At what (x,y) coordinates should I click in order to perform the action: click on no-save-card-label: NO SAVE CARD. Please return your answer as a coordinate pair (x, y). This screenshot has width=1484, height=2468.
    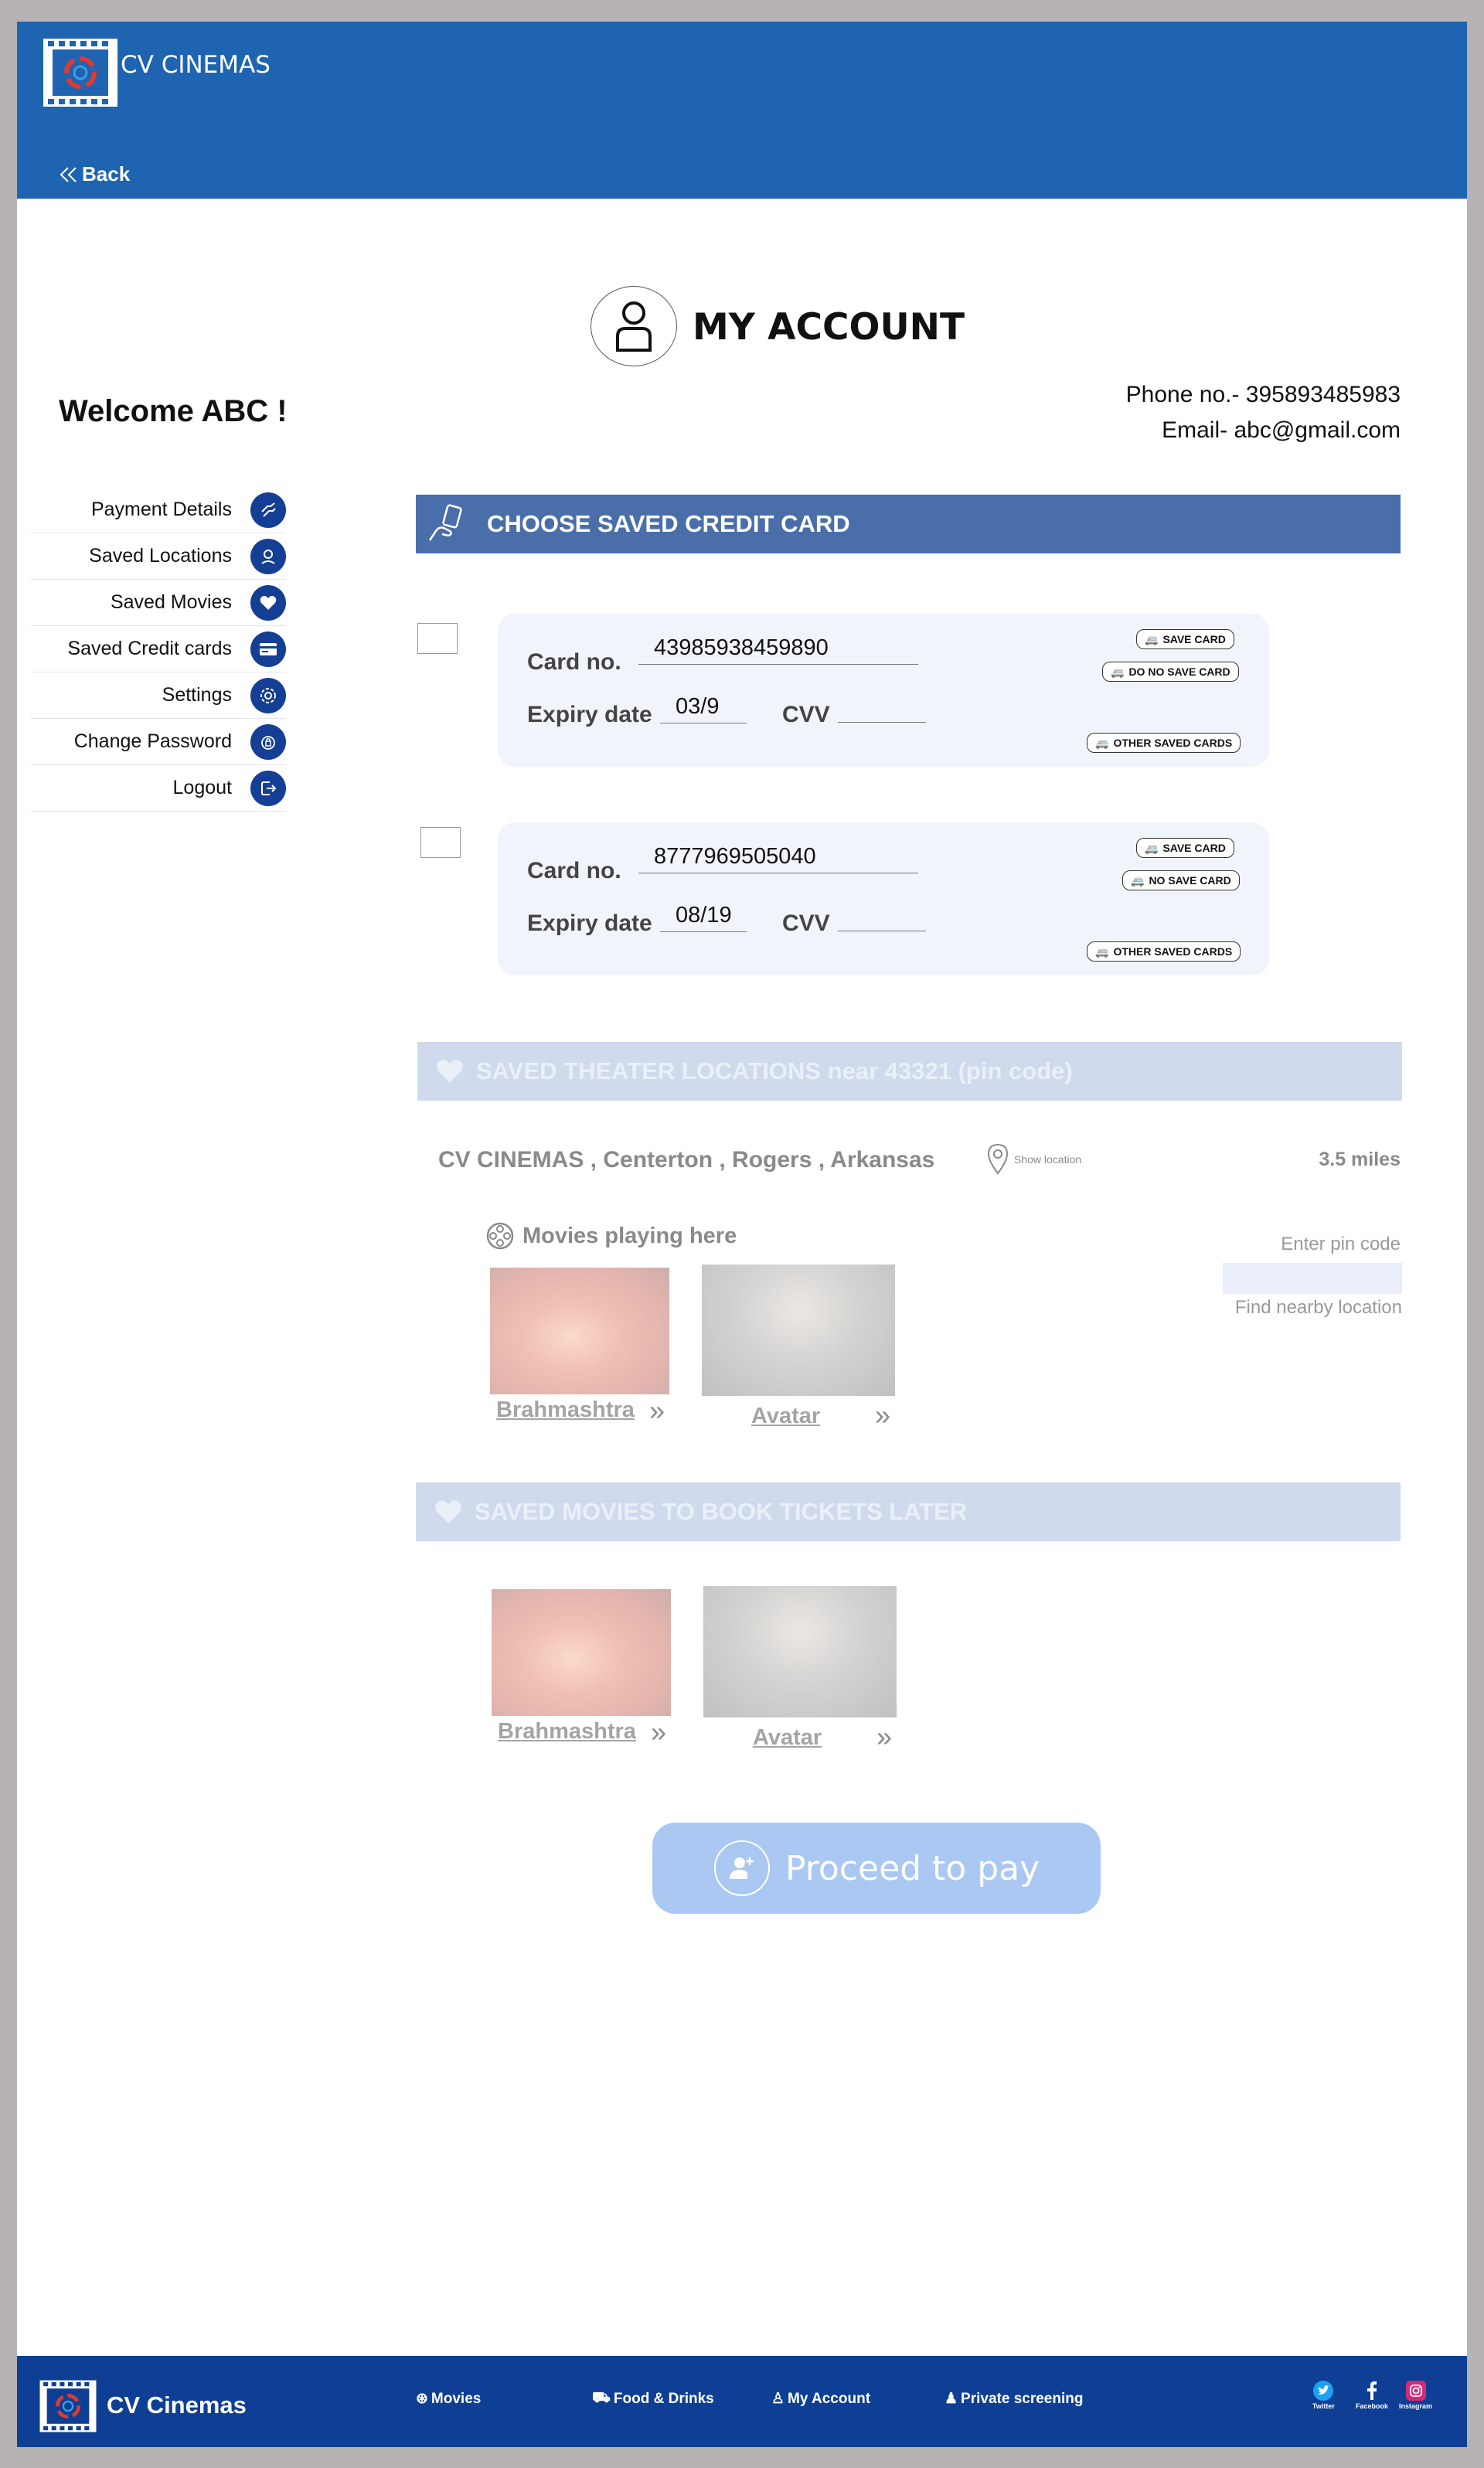
    Looking at the image, I should click on (1190, 881).